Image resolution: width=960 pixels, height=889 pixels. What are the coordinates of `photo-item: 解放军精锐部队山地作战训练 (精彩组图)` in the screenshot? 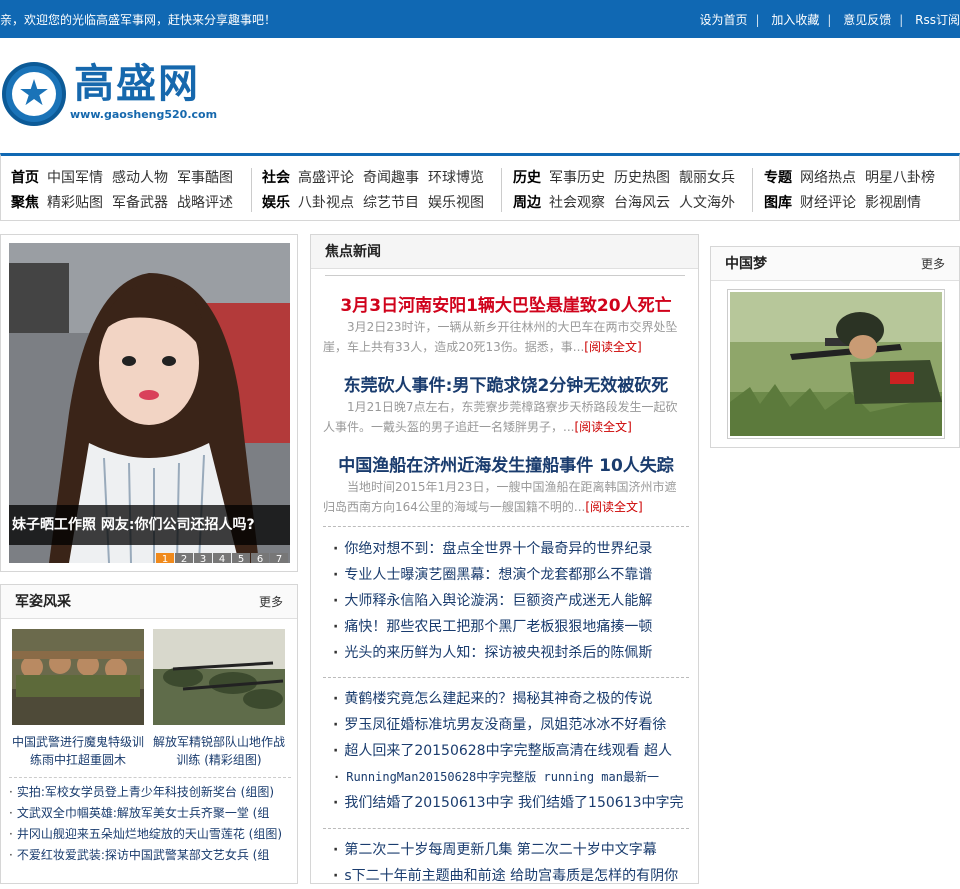 It's located at (219, 699).